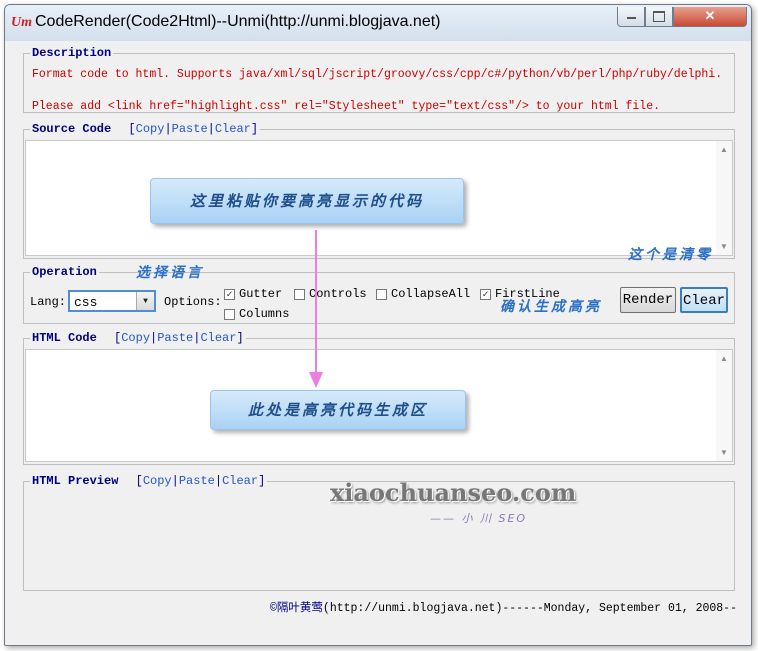 The height and width of the screenshot is (651, 758). Describe the element at coordinates (157, 481) in the screenshot. I see `preview-copy-link: Copy` at that location.